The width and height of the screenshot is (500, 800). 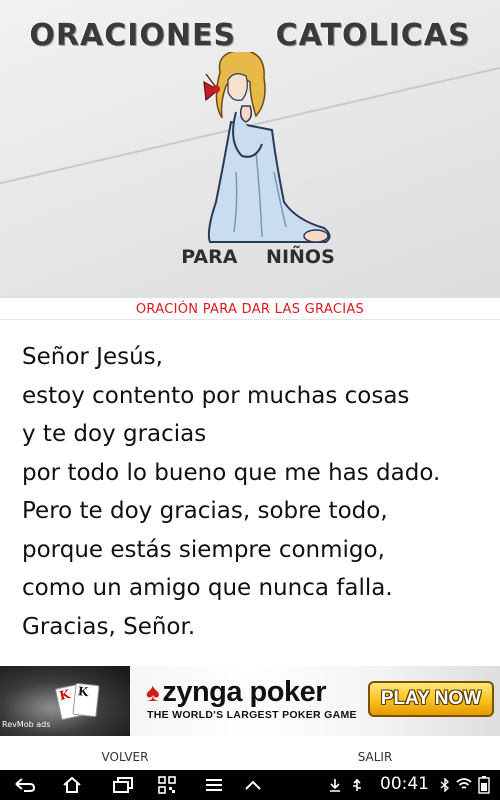 What do you see at coordinates (114, 434) in the screenshot?
I see `prayer-line: y te doy gracias` at bounding box center [114, 434].